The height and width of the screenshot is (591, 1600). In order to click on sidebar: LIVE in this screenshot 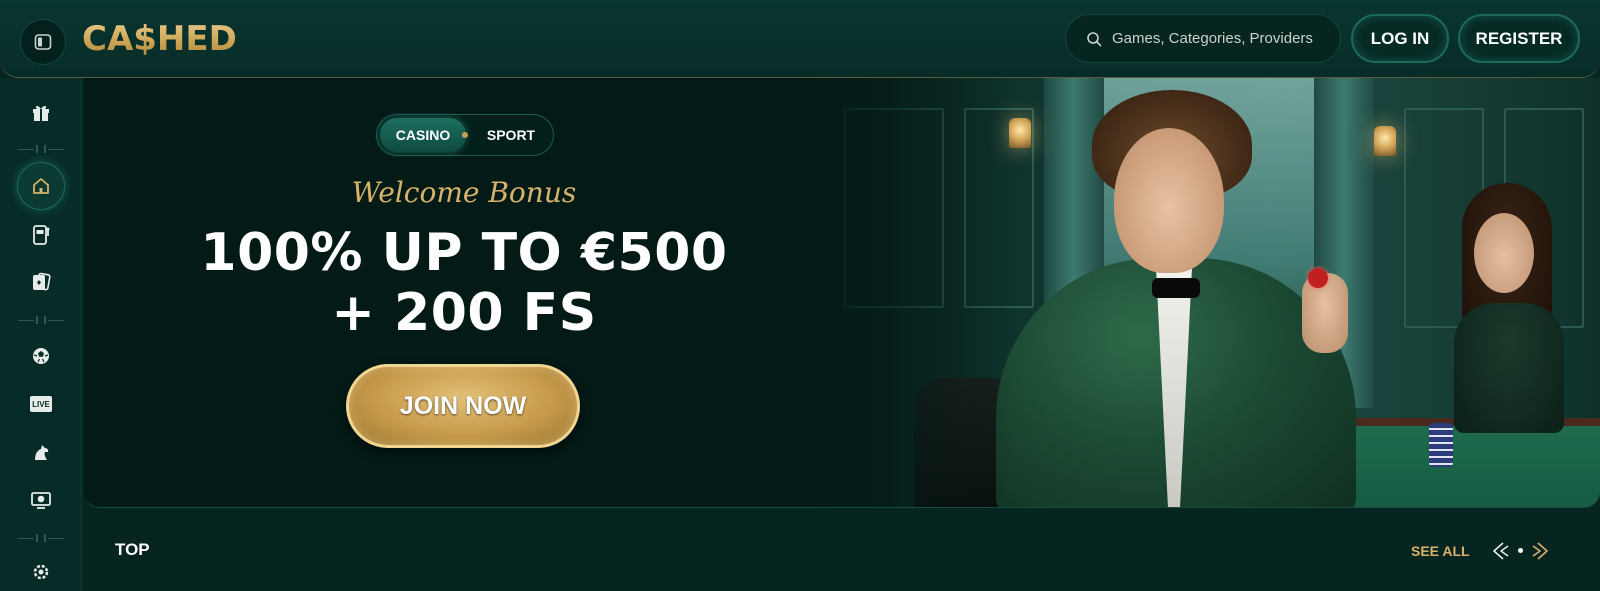, I will do `click(41, 334)`.